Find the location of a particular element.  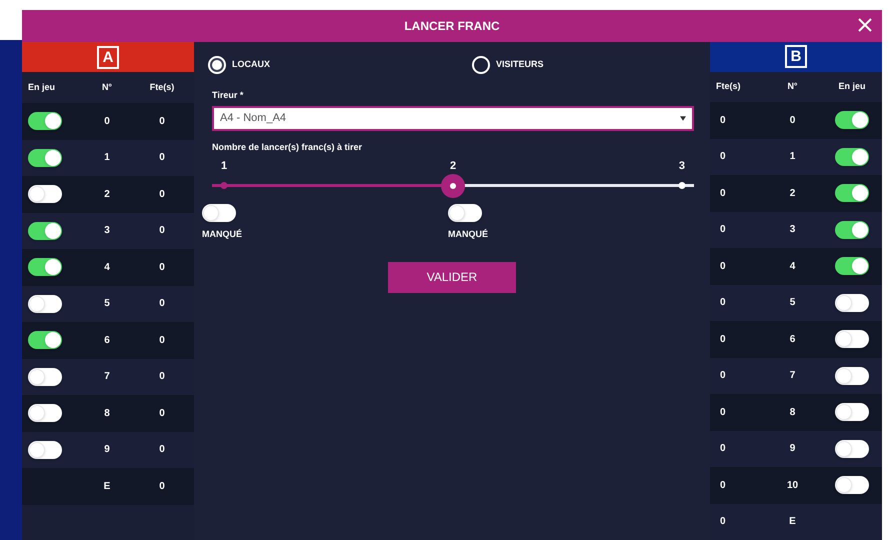

caret-icon is located at coordinates (683, 118).